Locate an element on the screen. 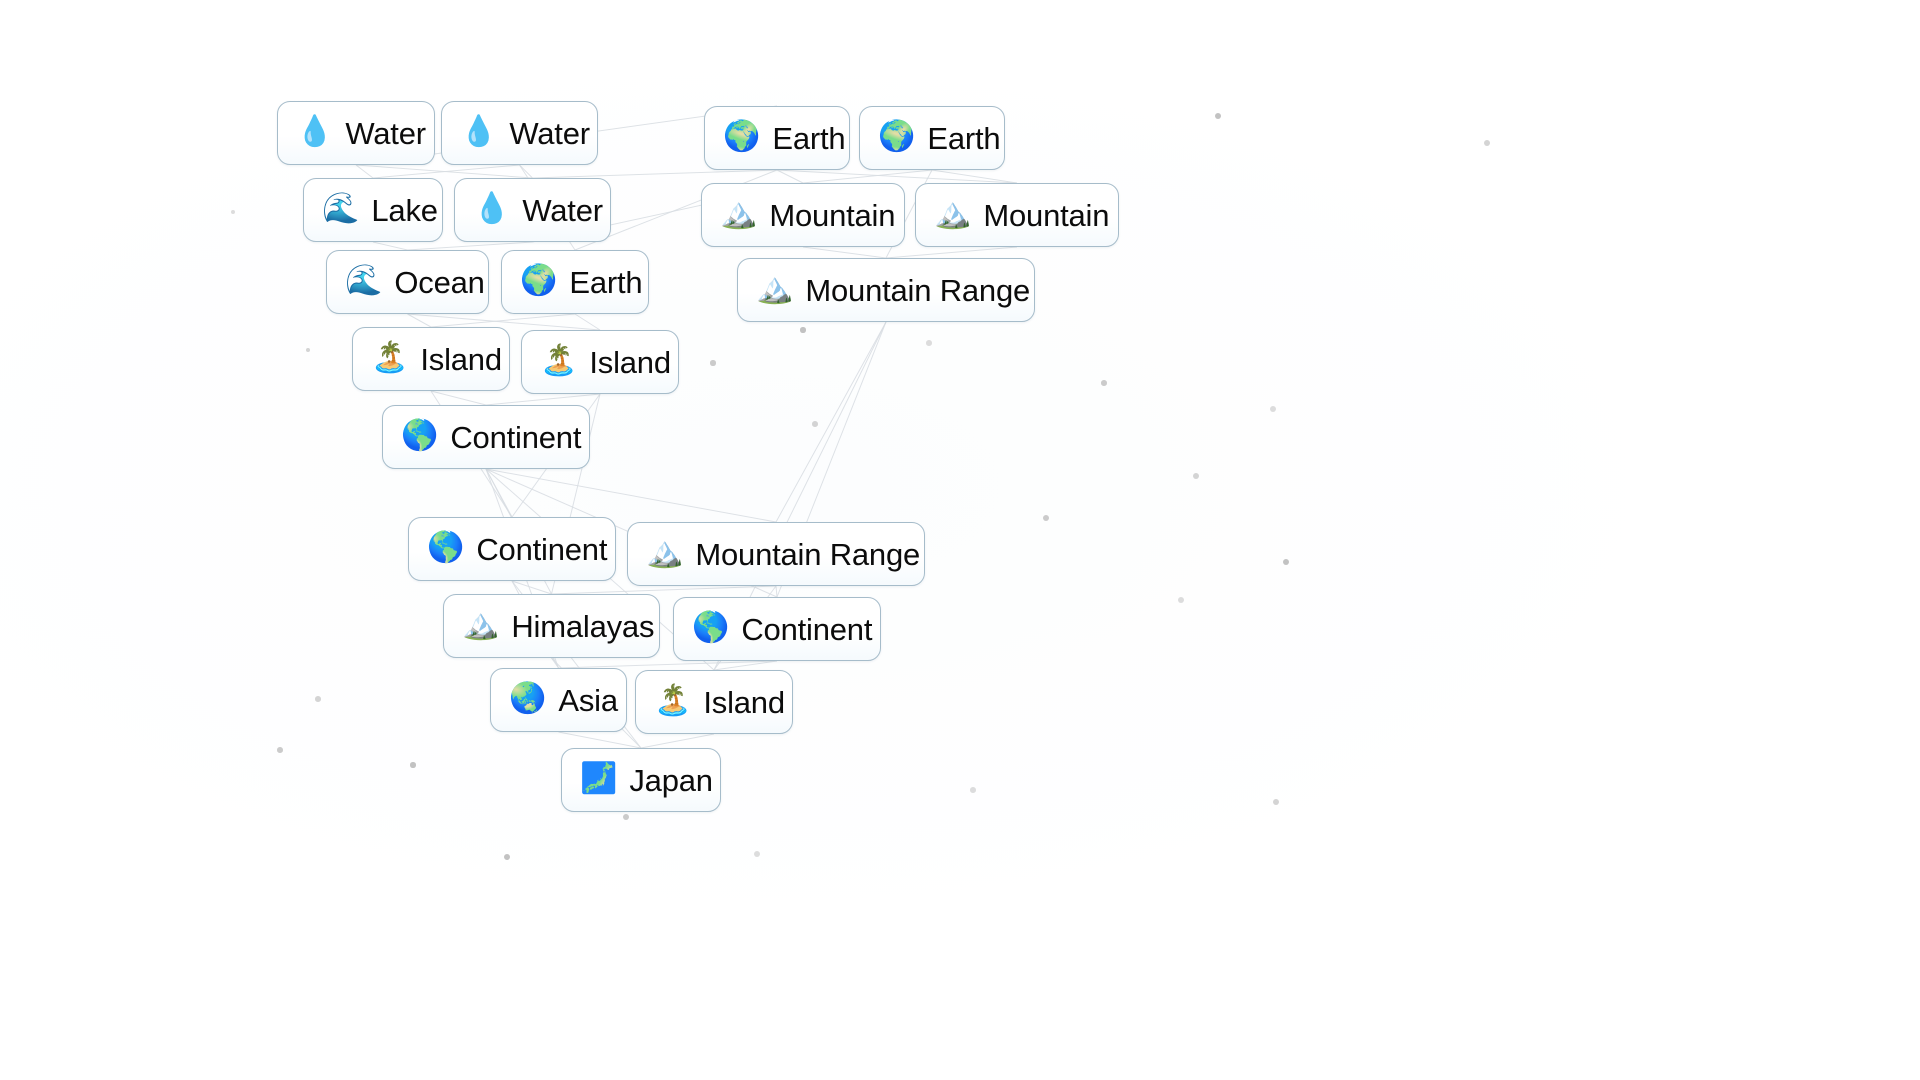  craft-card-island-3: 🏝️ Island is located at coordinates (714, 702).